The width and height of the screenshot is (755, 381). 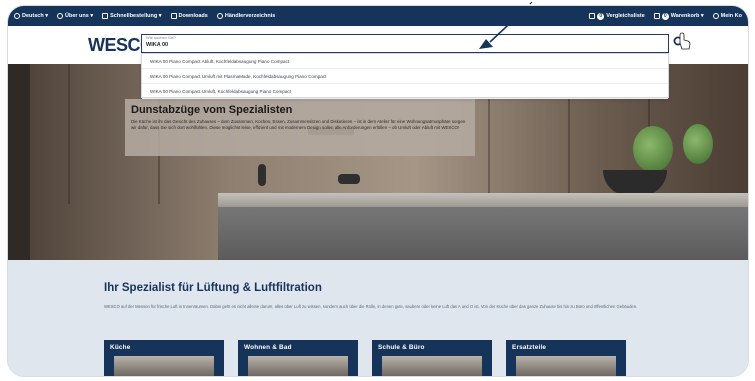 What do you see at coordinates (212, 110) in the screenshot?
I see `hero-title: Dunstabzüge vom Spezialisten` at bounding box center [212, 110].